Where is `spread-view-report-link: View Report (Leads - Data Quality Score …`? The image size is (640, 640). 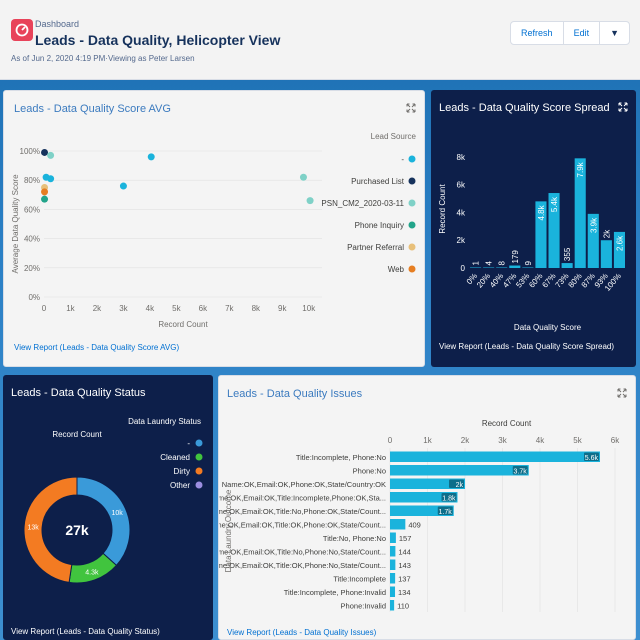
spread-view-report-link: View Report (Leads - Data Quality Score … is located at coordinates (526, 346).